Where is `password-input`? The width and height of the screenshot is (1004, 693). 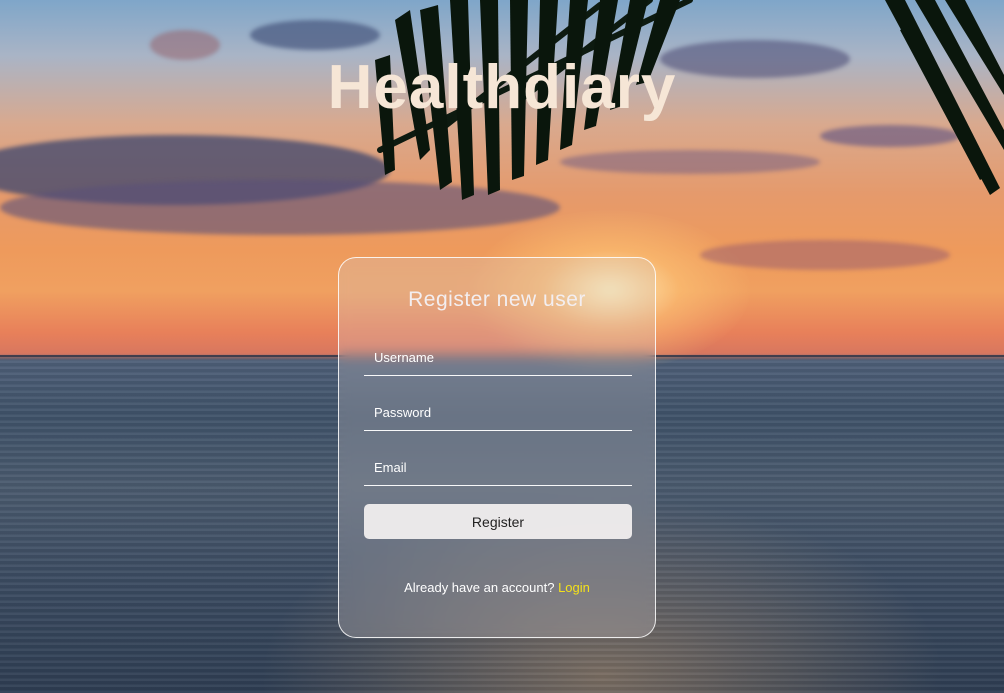 password-input is located at coordinates (498, 412).